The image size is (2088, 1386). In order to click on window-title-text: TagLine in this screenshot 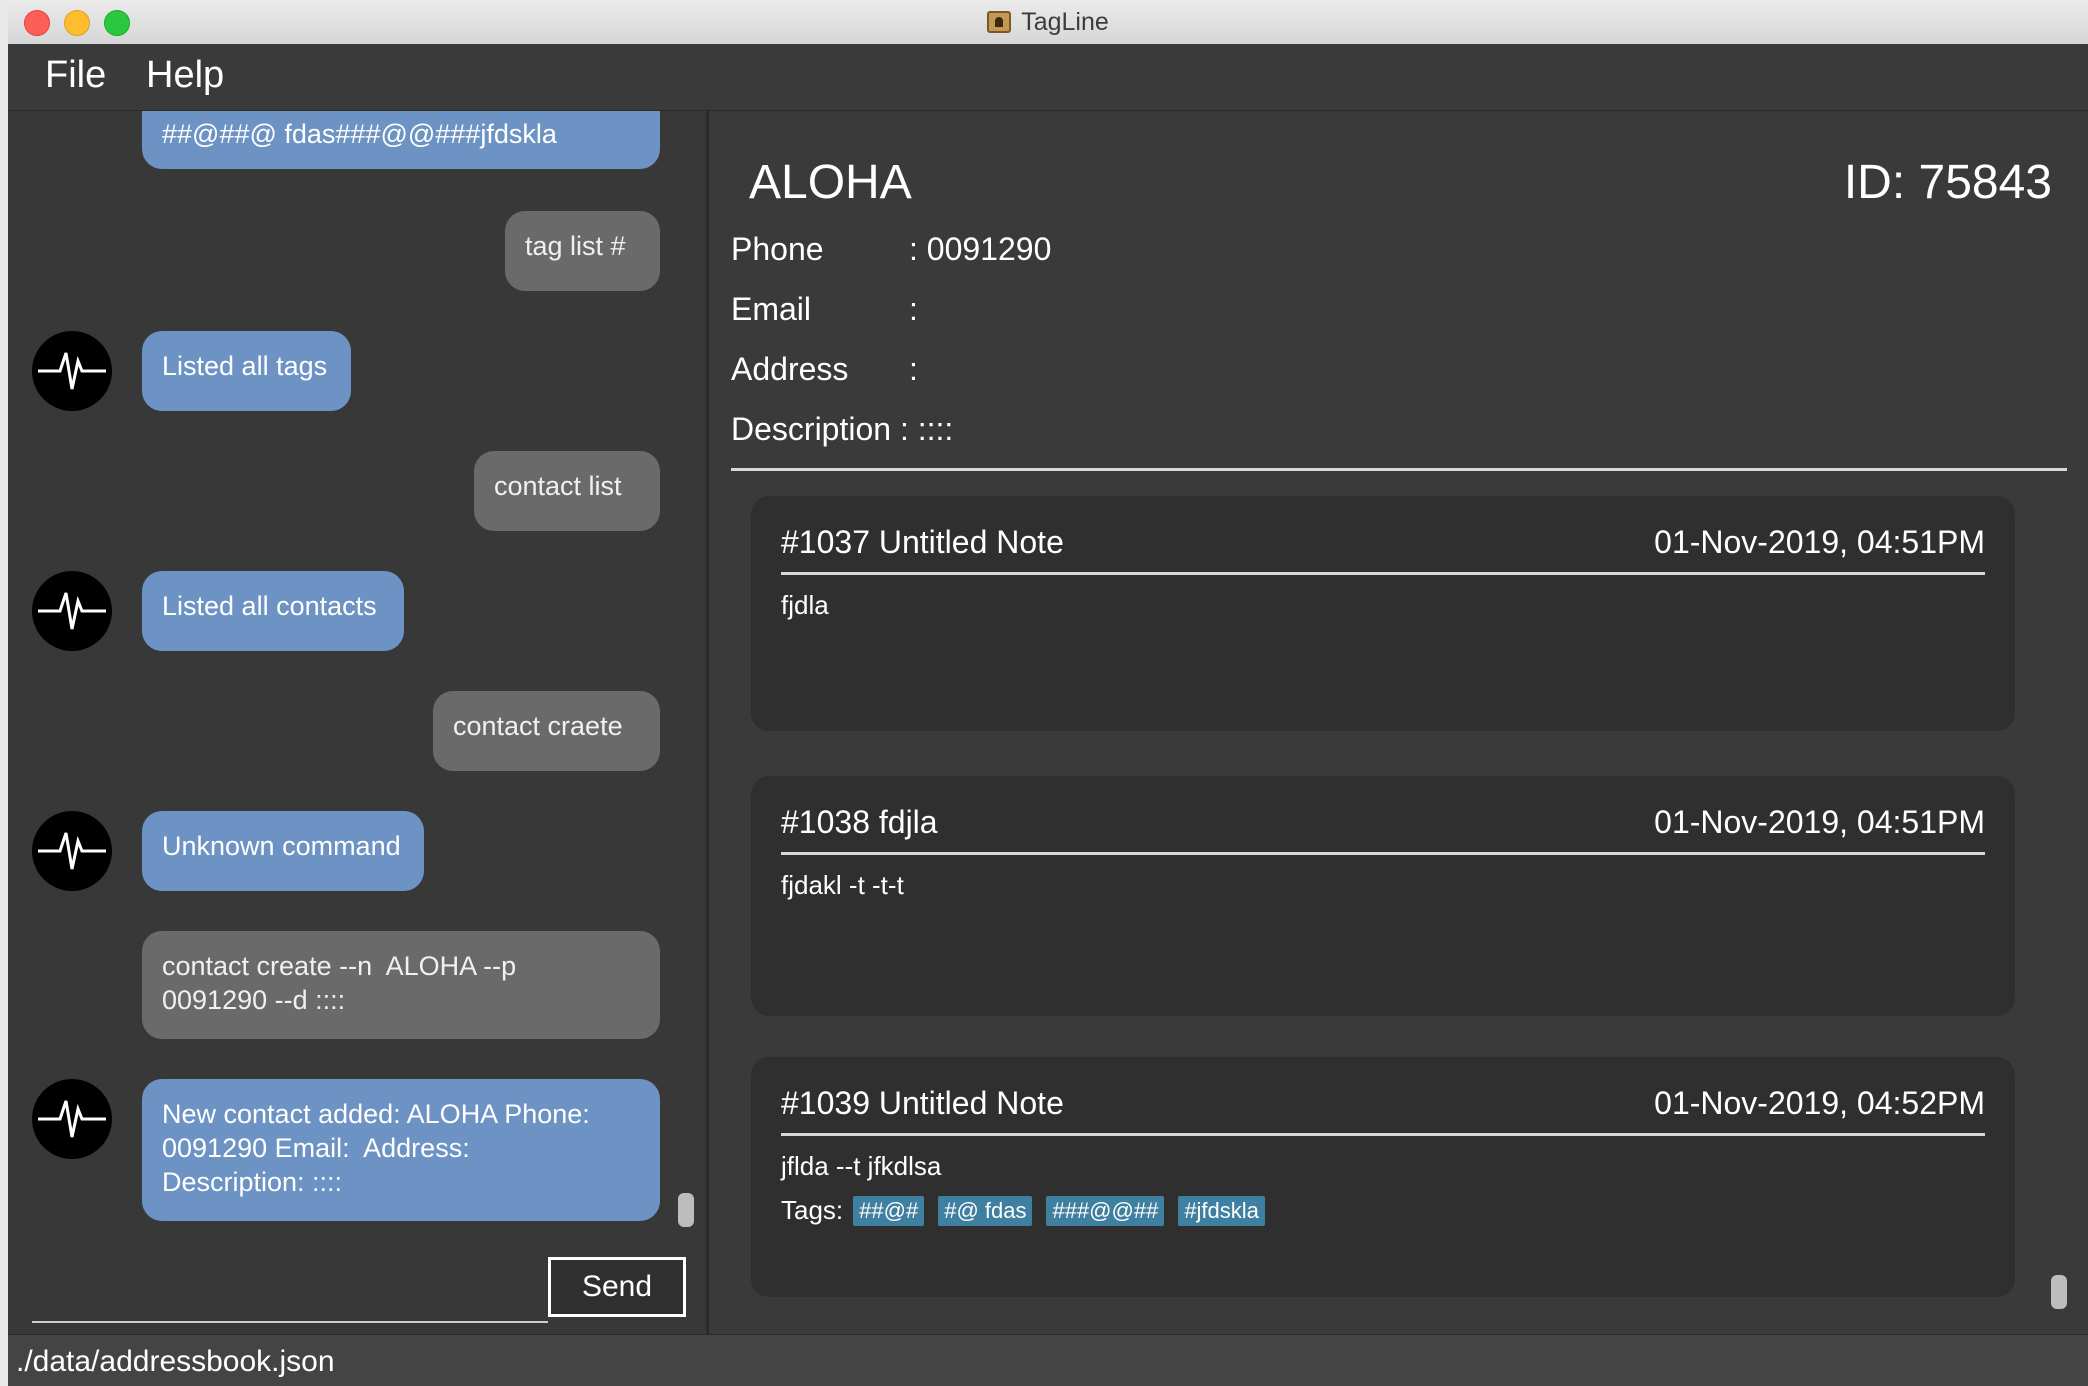, I will do `click(1065, 21)`.